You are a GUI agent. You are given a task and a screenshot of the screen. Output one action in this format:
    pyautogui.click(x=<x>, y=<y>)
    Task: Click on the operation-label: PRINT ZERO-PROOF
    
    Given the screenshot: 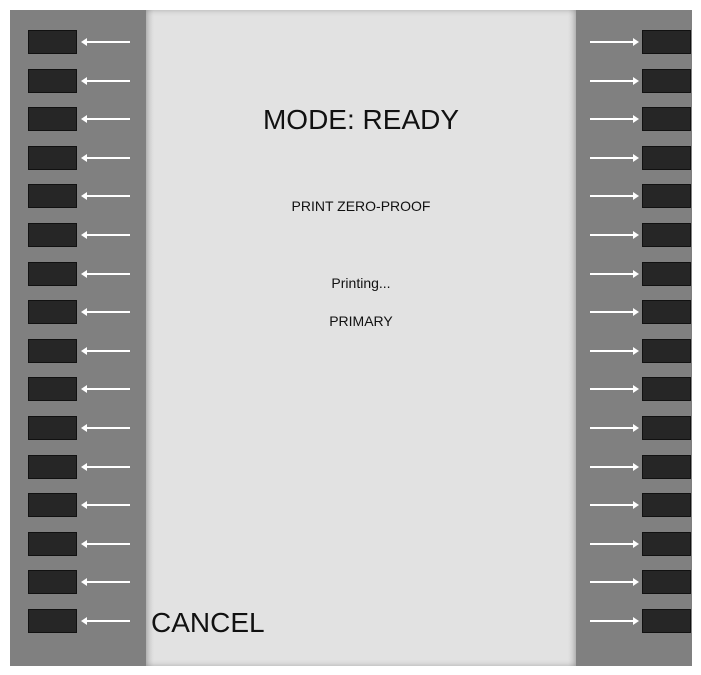 What is the action you would take?
    pyautogui.click(x=361, y=206)
    